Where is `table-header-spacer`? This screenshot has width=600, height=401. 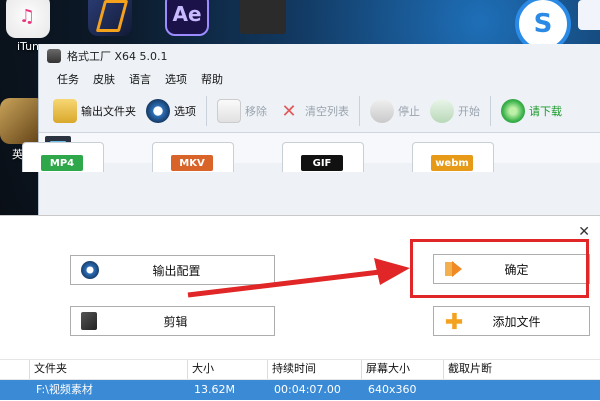 table-header-spacer is located at coordinates (15, 369).